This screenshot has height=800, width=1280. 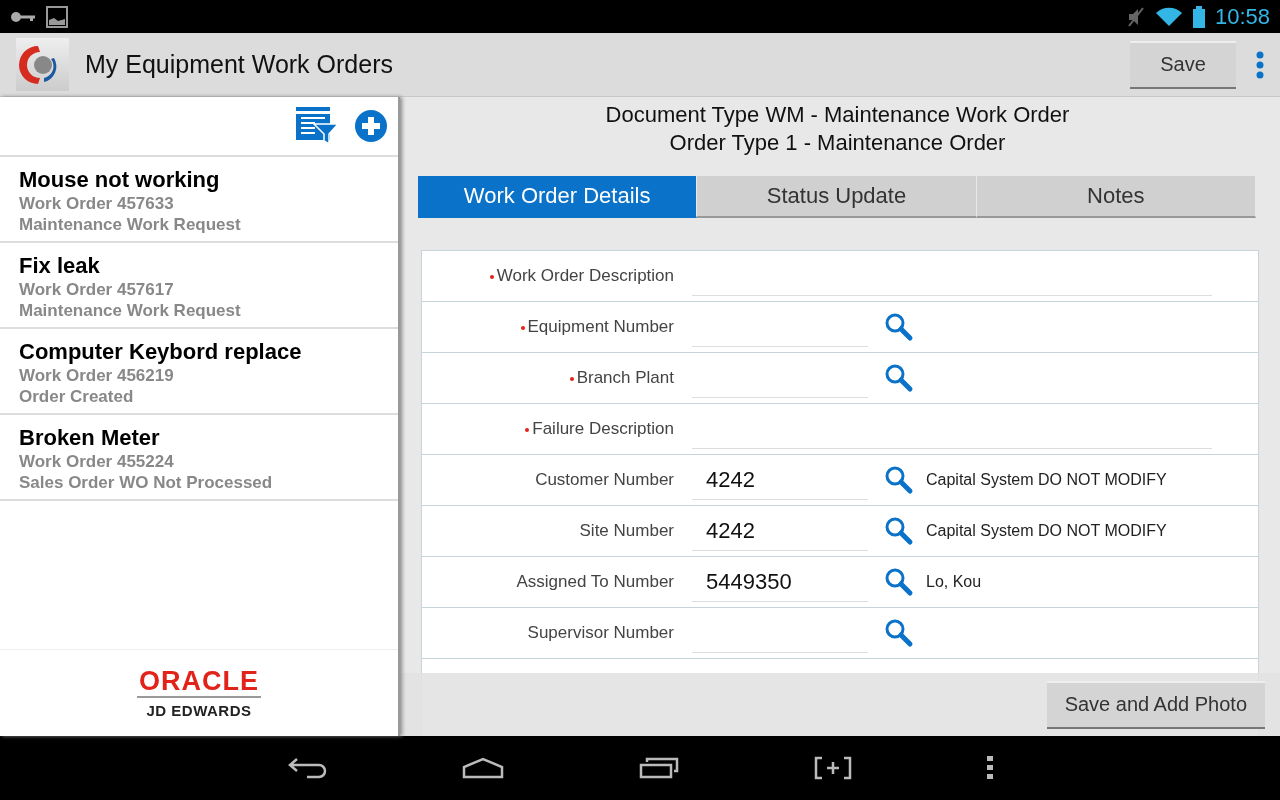 What do you see at coordinates (90, 438) in the screenshot?
I see `order-title: Broken Meter` at bounding box center [90, 438].